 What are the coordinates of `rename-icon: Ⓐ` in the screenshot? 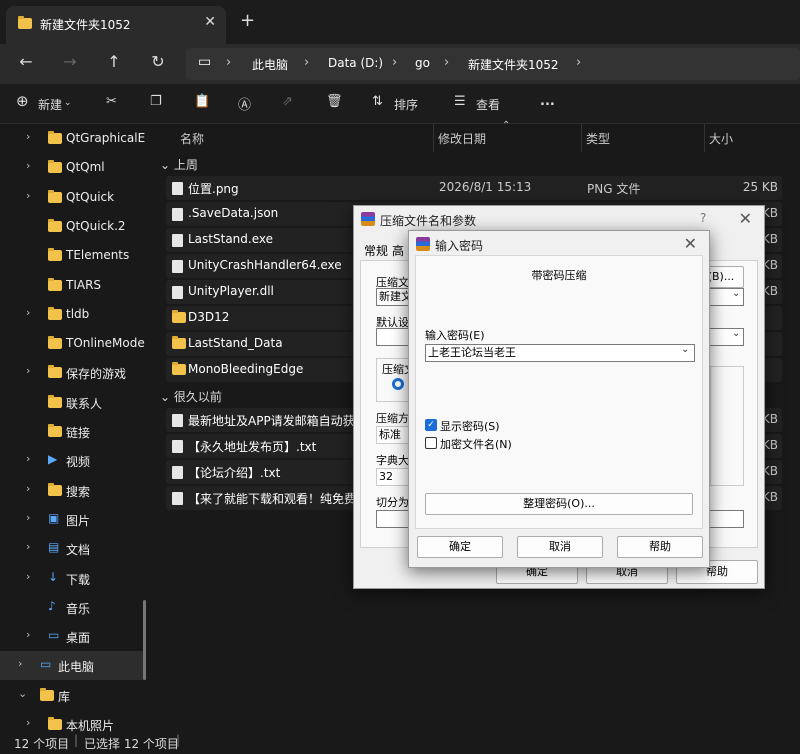 It's located at (244, 103).